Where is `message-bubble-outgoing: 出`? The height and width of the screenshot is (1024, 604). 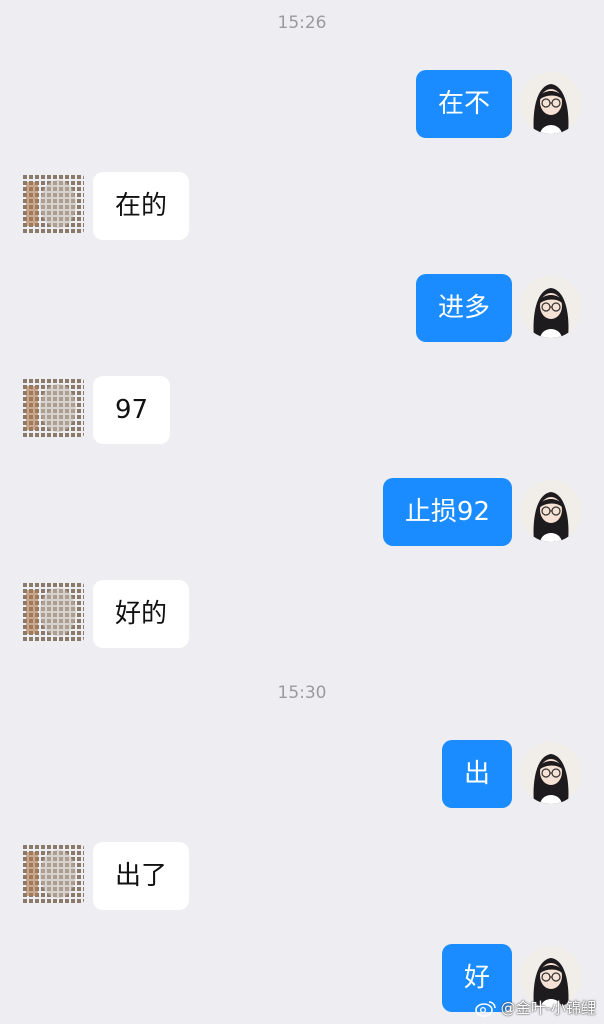
message-bubble-outgoing: 出 is located at coordinates (476, 774).